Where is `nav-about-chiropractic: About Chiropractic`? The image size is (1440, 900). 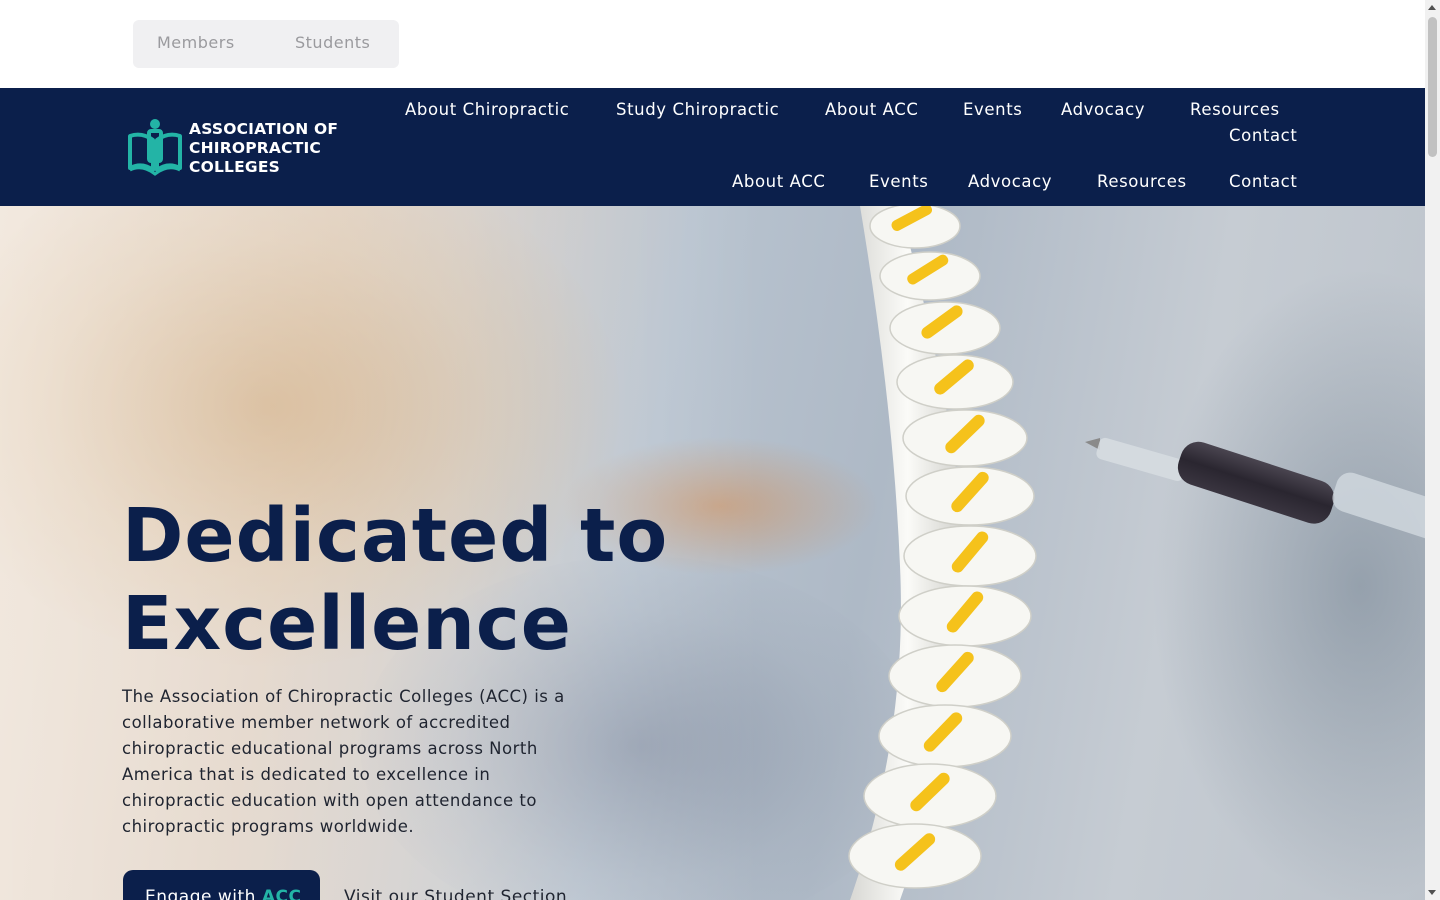 nav-about-chiropractic: About Chiropractic is located at coordinates (487, 109).